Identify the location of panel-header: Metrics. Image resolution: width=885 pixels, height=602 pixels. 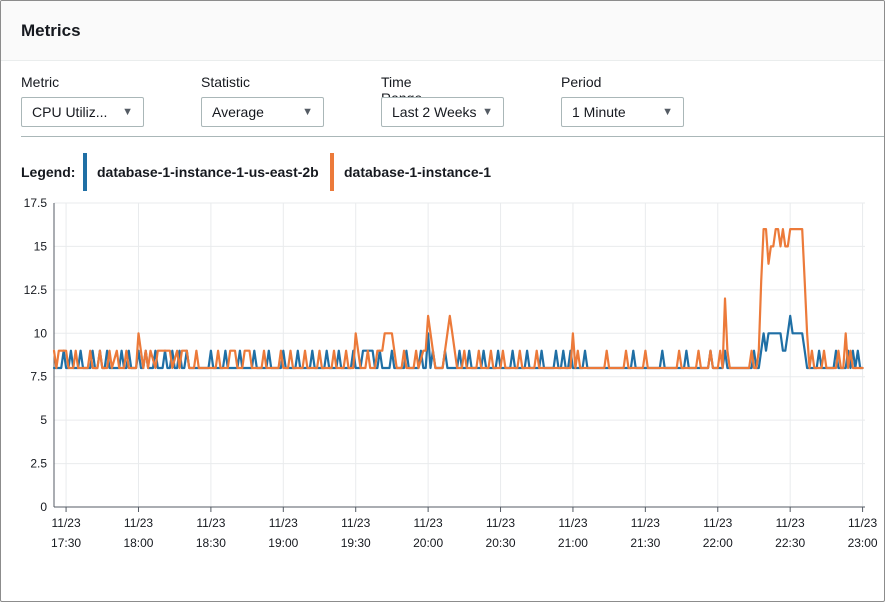
(442, 31).